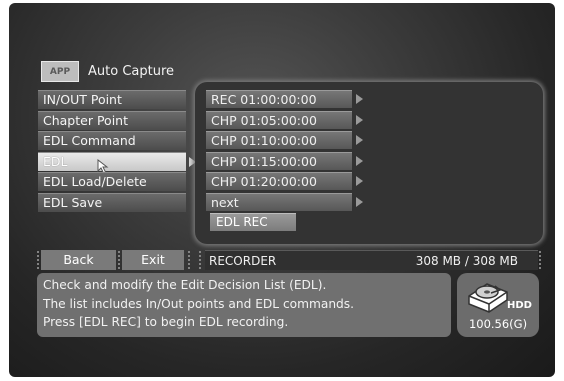 This screenshot has width=564, height=381. Describe the element at coordinates (60, 71) in the screenshot. I see `app-tag: APP` at that location.